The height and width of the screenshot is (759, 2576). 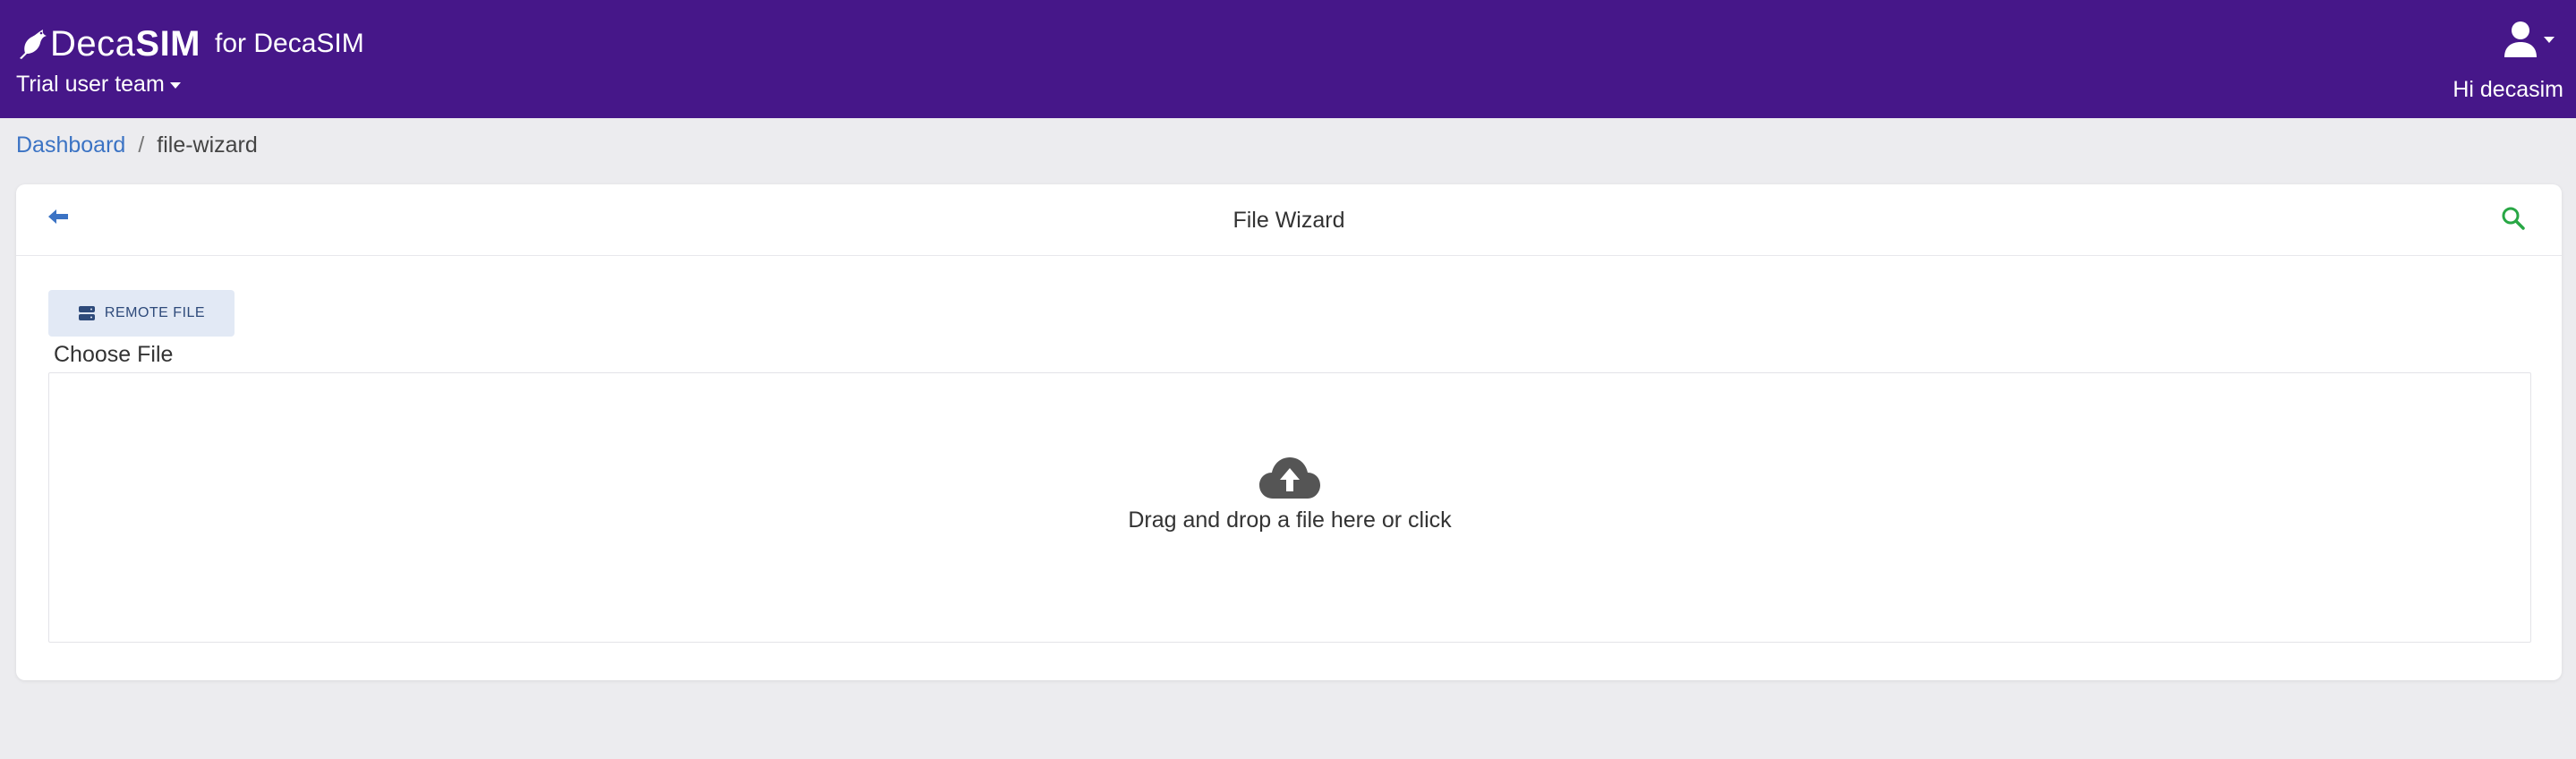 I want to click on page-title: File Wizard, so click(x=1289, y=220).